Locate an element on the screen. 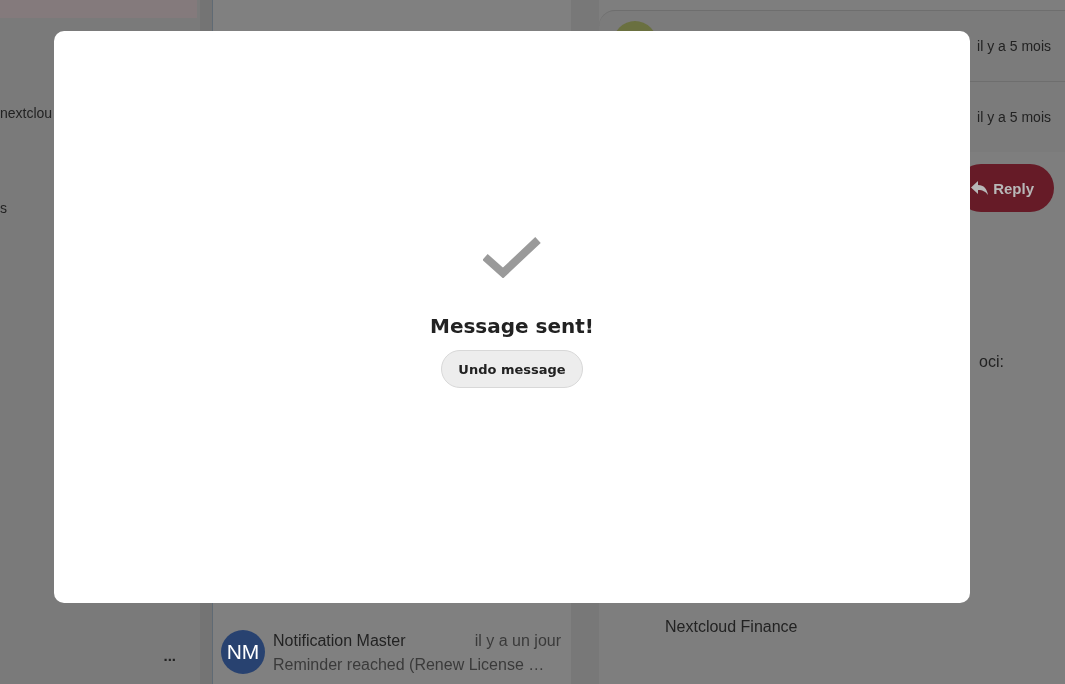 This screenshot has width=1065, height=684. avatar: NM is located at coordinates (243, 652).